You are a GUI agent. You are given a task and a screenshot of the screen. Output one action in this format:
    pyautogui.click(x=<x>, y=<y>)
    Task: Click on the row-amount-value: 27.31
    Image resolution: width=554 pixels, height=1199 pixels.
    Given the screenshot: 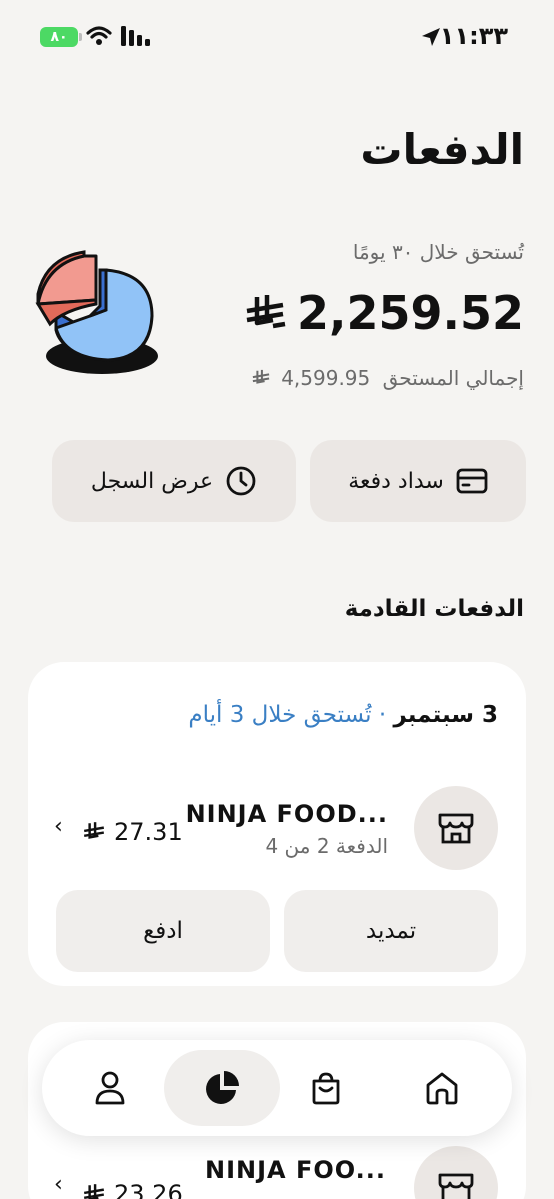 What is the action you would take?
    pyautogui.click(x=148, y=832)
    